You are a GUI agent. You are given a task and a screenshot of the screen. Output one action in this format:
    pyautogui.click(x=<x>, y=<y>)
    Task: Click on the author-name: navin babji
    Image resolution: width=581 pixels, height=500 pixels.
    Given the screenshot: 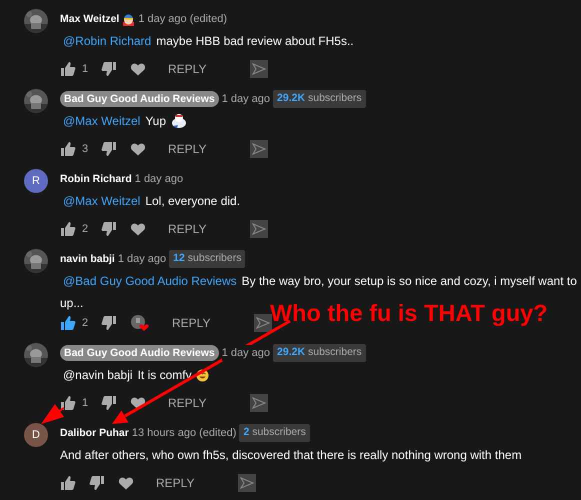 What is the action you would take?
    pyautogui.click(x=87, y=259)
    